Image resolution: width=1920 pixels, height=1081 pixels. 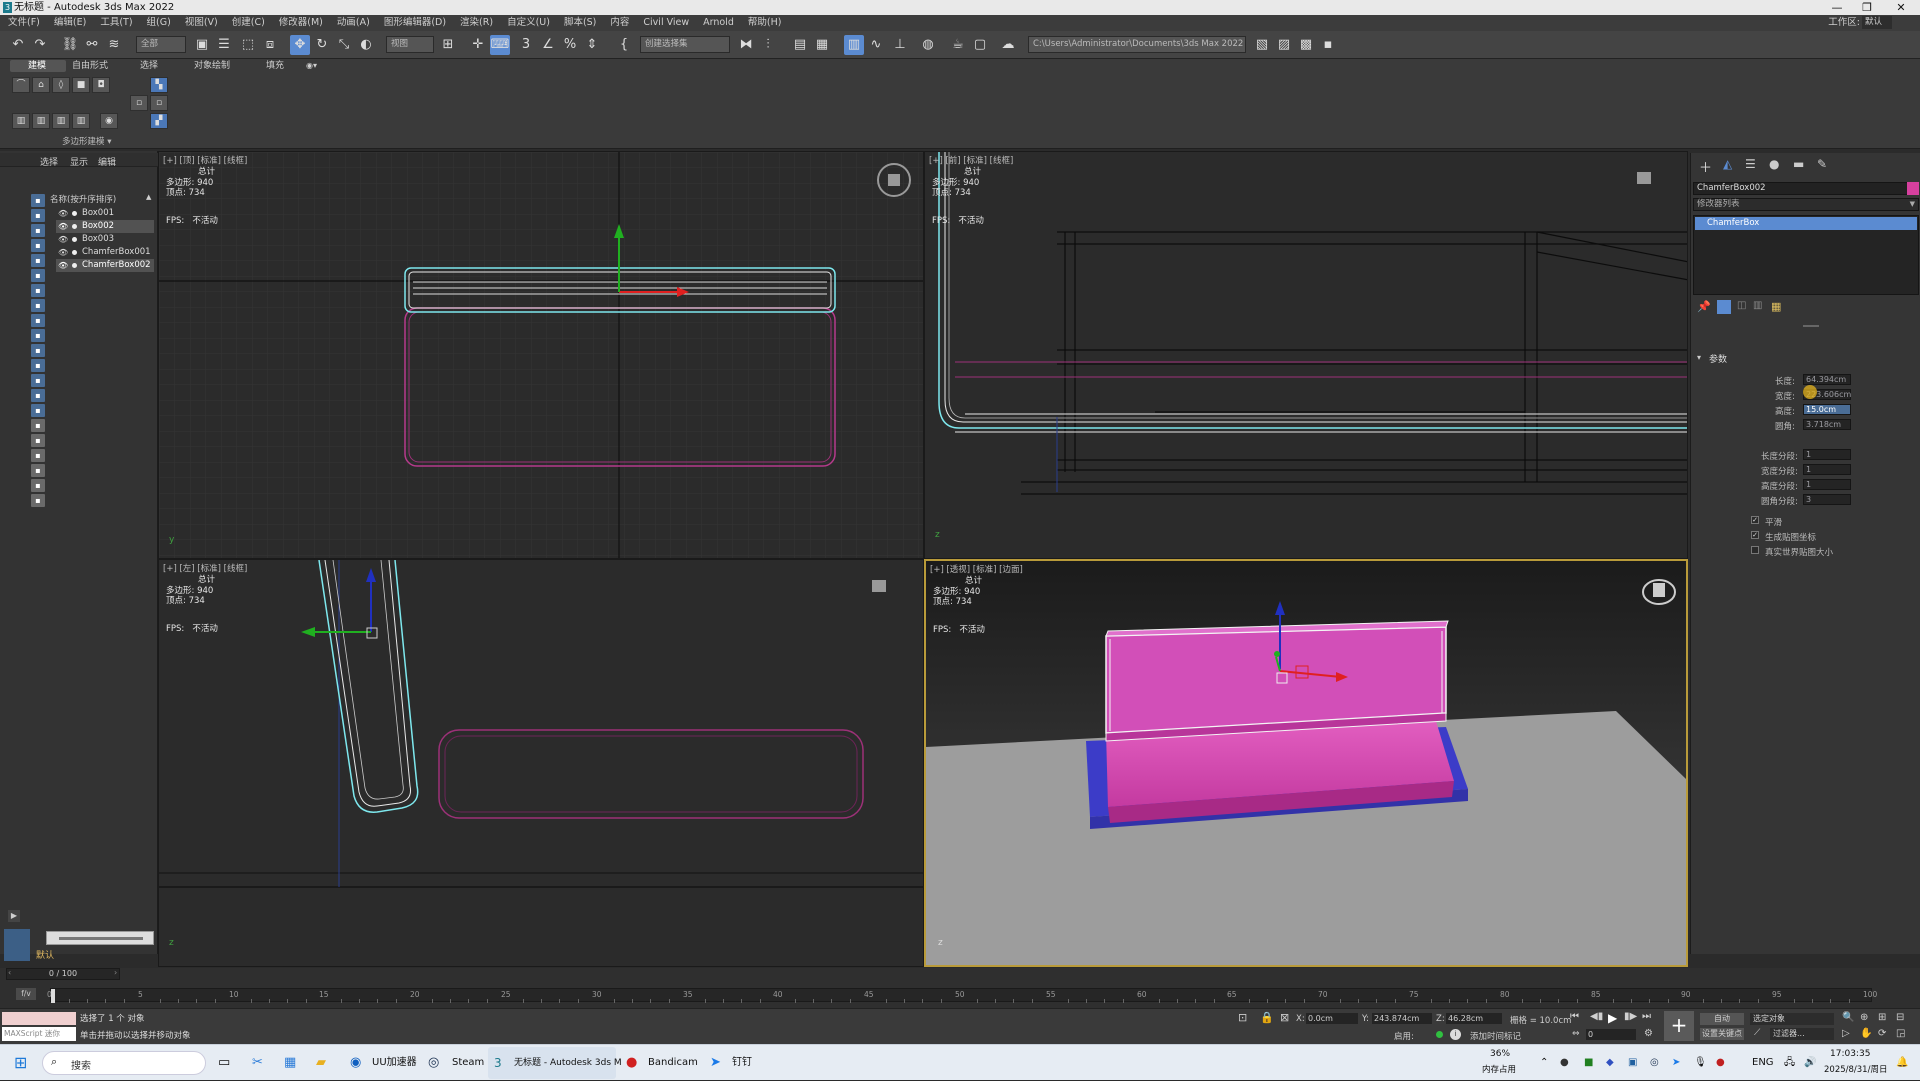 What do you see at coordinates (1900, 1017) in the screenshot?
I see `zoom-extents-all-icon: ⊟` at bounding box center [1900, 1017].